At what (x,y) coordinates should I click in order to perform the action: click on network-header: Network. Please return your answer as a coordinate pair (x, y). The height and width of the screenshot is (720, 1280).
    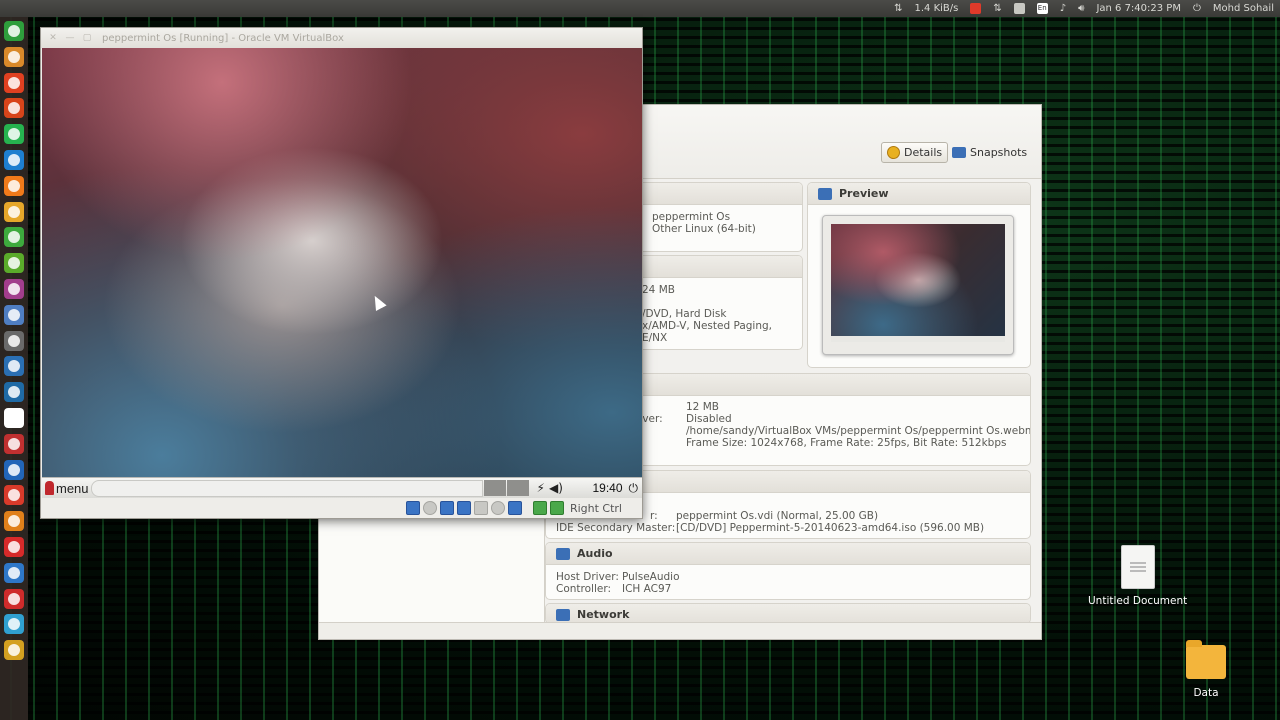
    Looking at the image, I should click on (788, 613).